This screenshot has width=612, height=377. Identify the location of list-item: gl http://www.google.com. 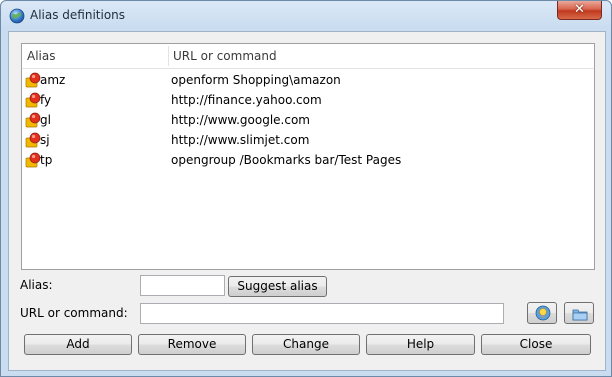
(308, 120).